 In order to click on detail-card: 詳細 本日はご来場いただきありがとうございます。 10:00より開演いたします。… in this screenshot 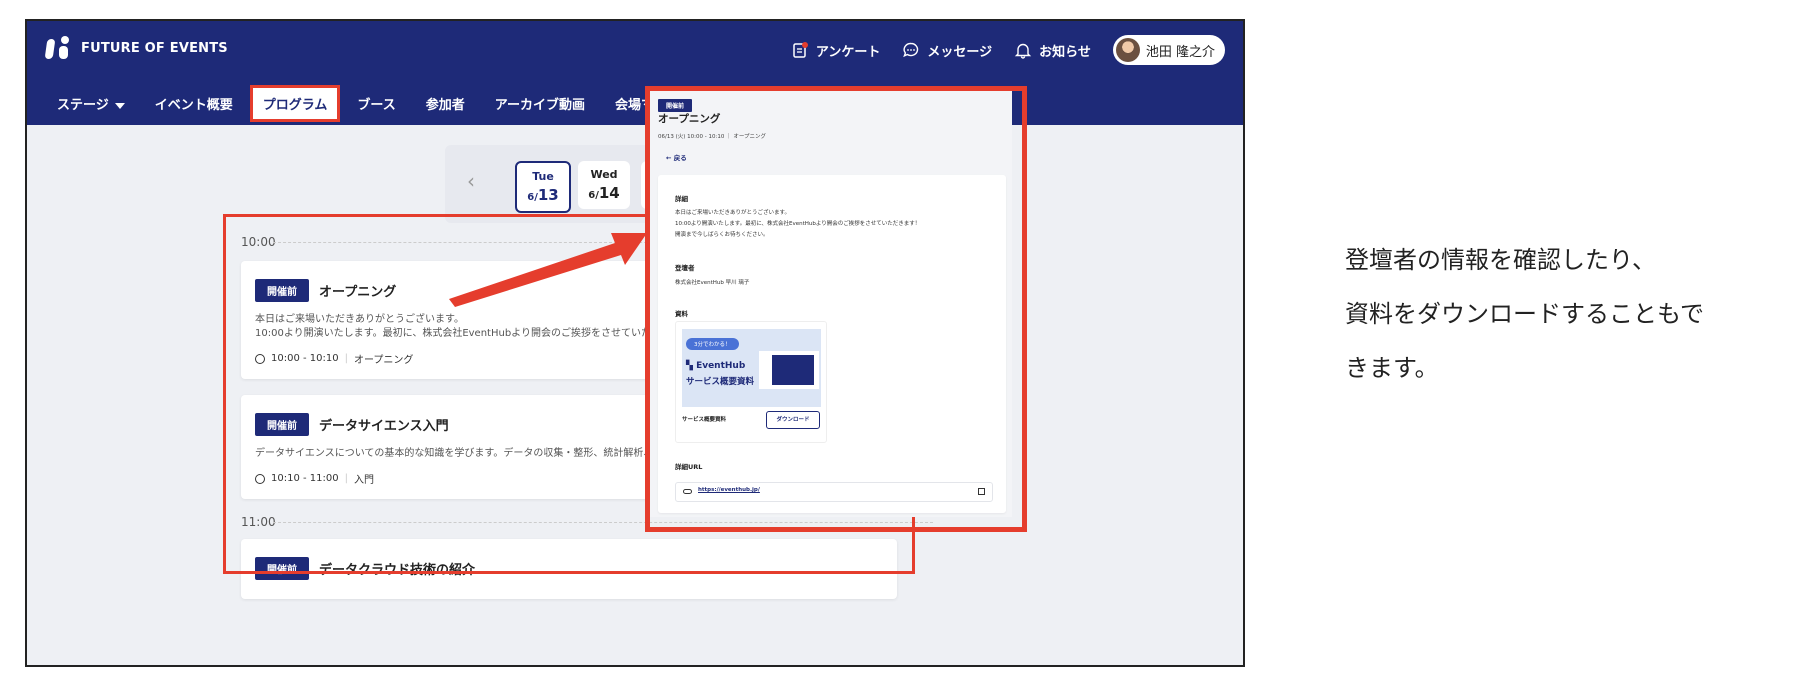, I will do `click(832, 344)`.